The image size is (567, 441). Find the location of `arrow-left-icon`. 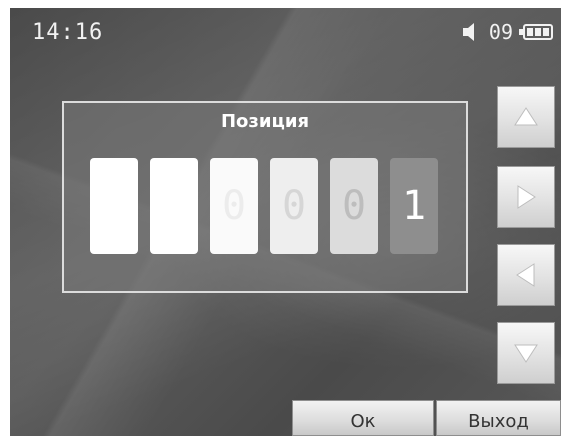

arrow-left-icon is located at coordinates (525, 275).